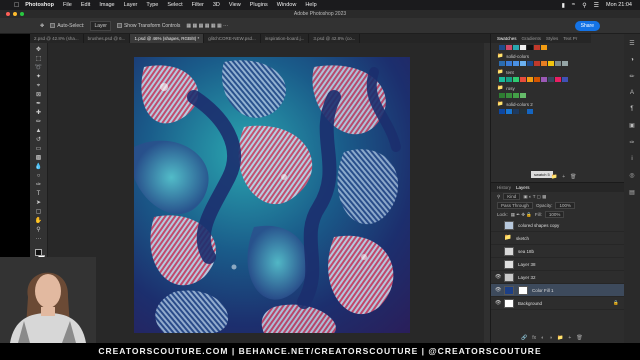 This screenshot has width=640, height=360. What do you see at coordinates (174, 5) in the screenshot?
I see `menu-select: Select` at bounding box center [174, 5].